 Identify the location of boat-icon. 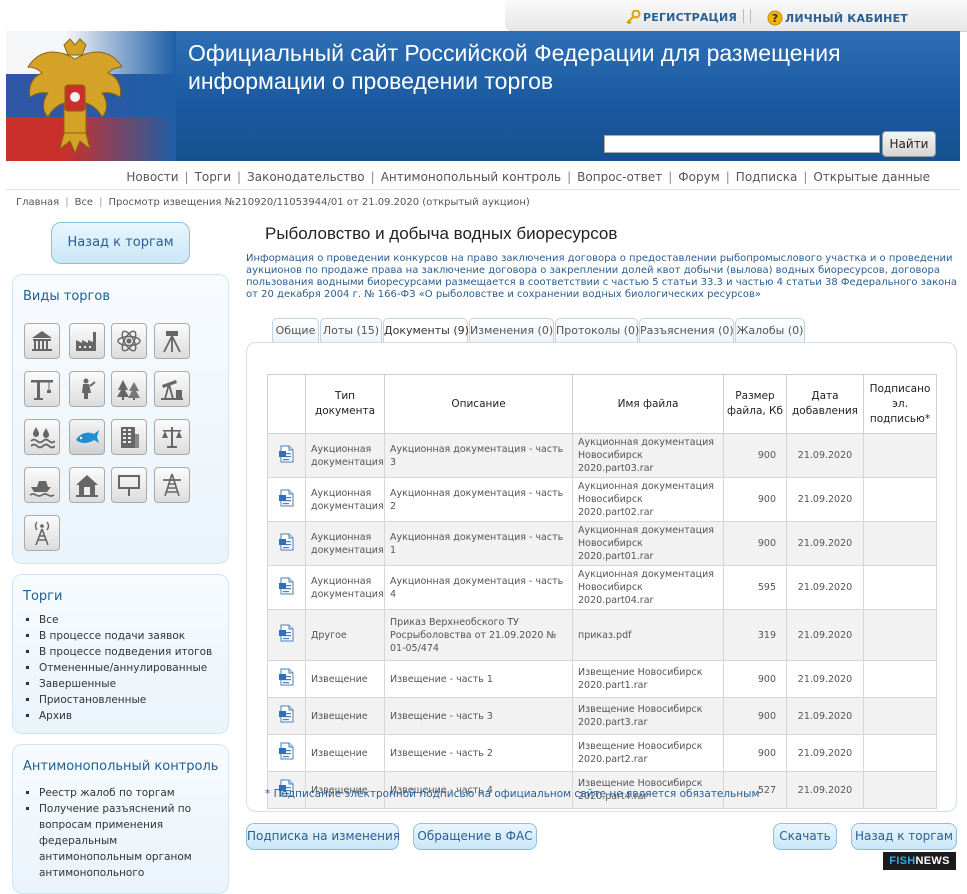
(42, 485).